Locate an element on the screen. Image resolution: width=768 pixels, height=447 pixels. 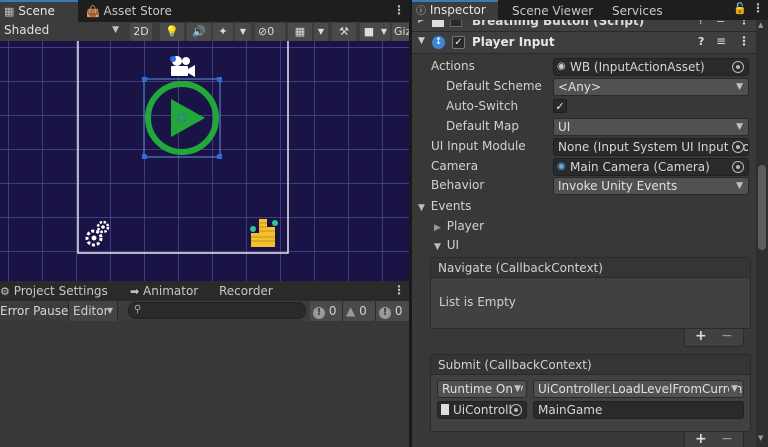
target-object-field: UiControll is located at coordinates (482, 410).